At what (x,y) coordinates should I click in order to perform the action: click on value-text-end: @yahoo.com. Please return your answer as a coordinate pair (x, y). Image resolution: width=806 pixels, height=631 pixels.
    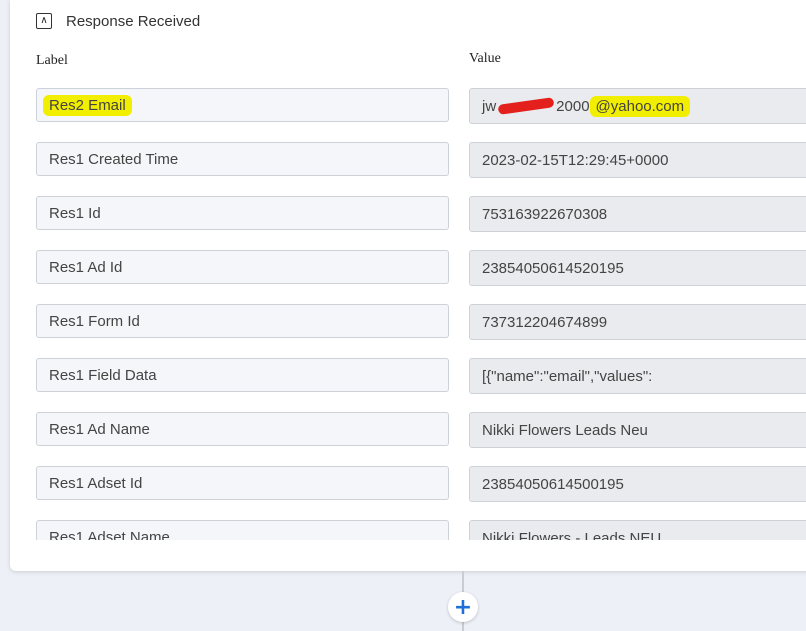
    Looking at the image, I should click on (640, 106).